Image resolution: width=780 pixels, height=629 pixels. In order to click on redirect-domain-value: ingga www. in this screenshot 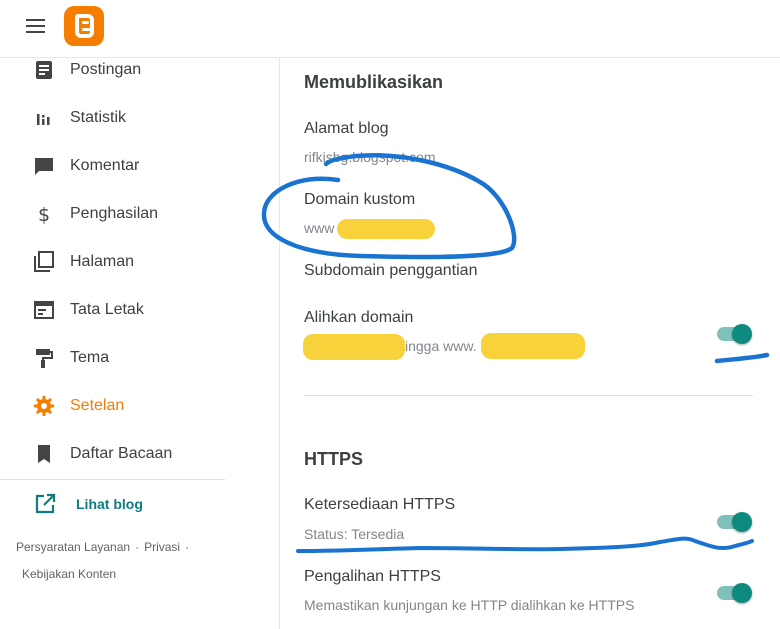, I will do `click(441, 346)`.